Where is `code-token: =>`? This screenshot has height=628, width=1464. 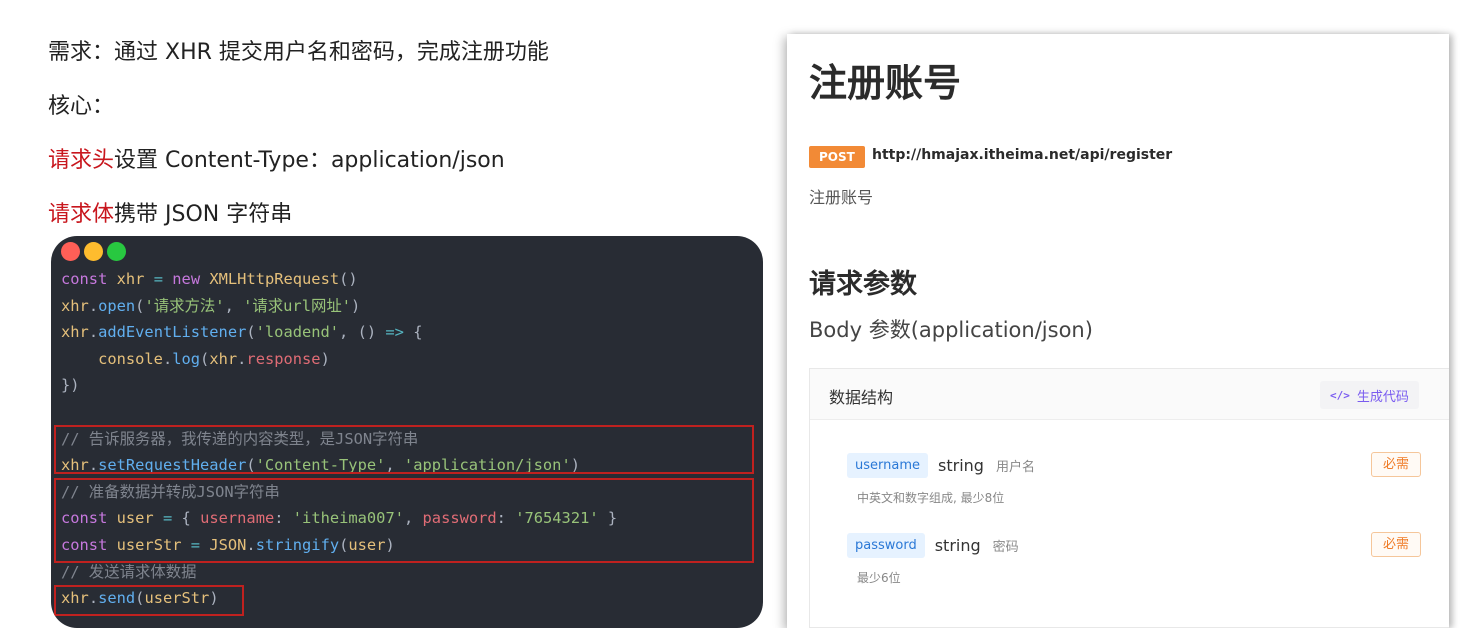
code-token: => is located at coordinates (394, 332).